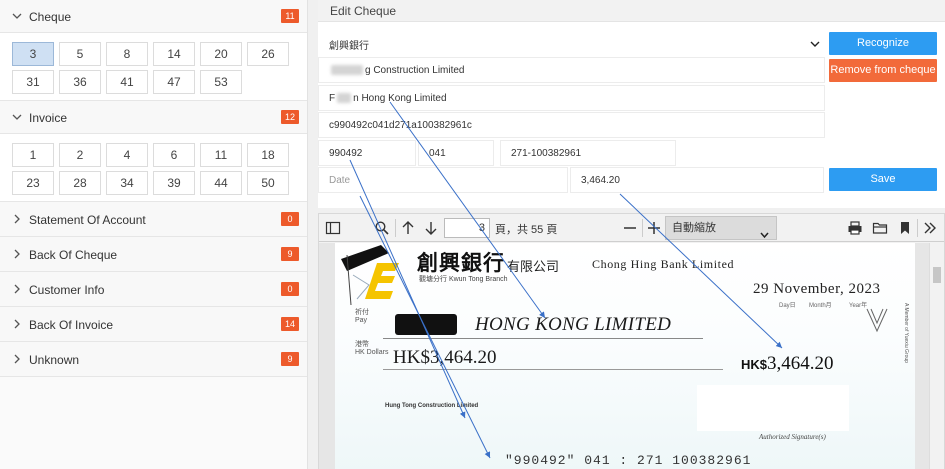 The width and height of the screenshot is (945, 469). Describe the element at coordinates (33, 155) in the screenshot. I see `page-chip: 1` at that location.